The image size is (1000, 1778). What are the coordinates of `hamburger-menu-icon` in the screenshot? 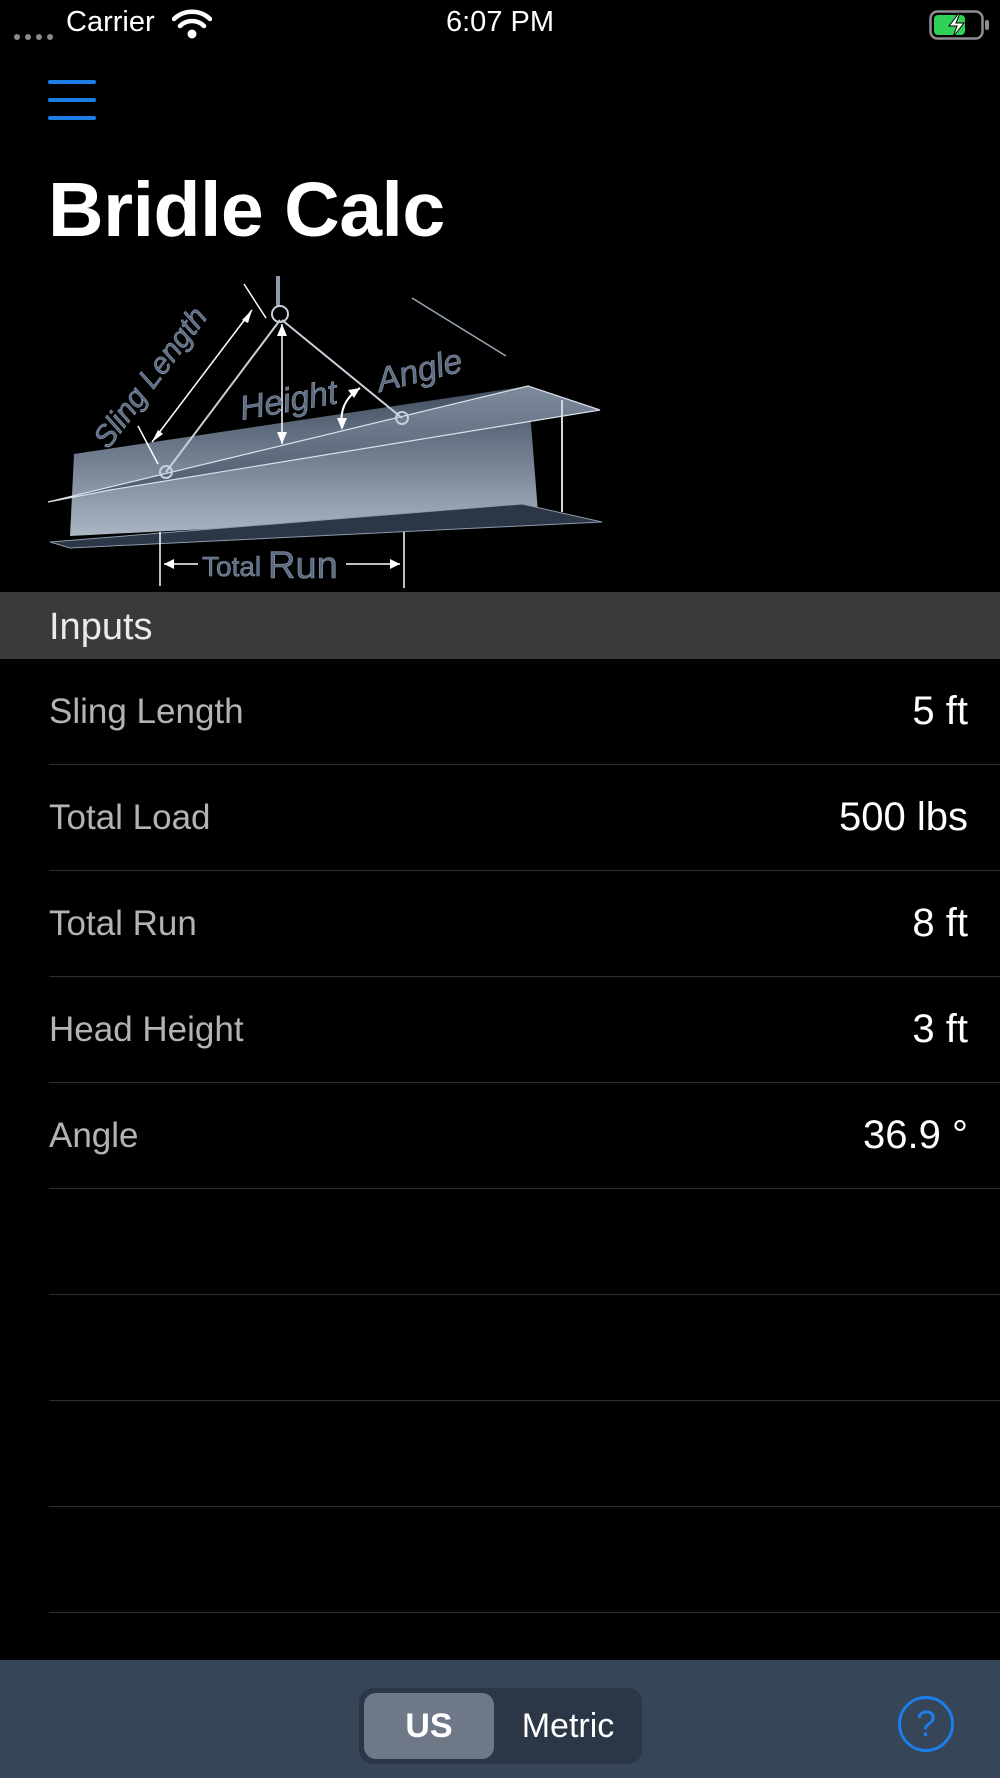 It's located at (72, 82).